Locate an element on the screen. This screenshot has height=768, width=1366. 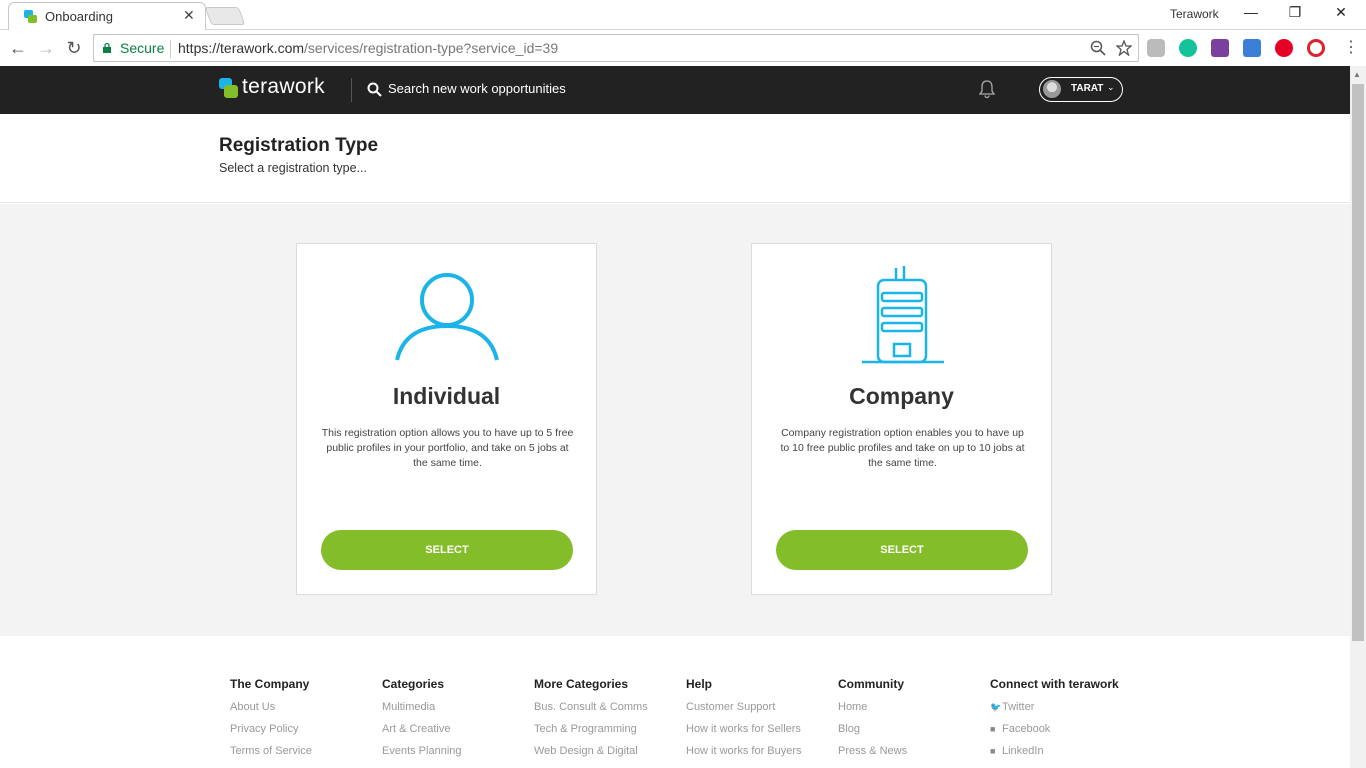
footer-link-terms: Terms of Service is located at coordinates (305, 756).